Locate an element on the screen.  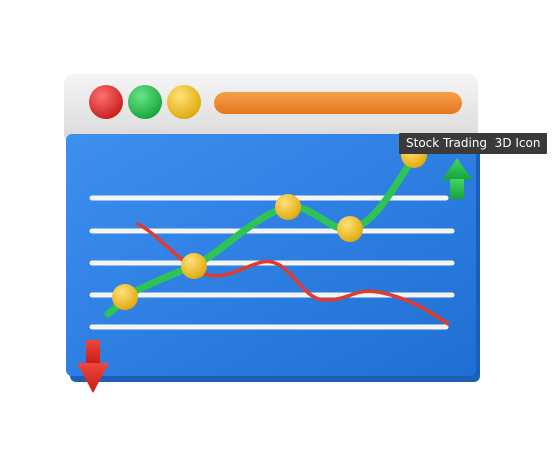
yellow-light-icon is located at coordinates (184, 102).